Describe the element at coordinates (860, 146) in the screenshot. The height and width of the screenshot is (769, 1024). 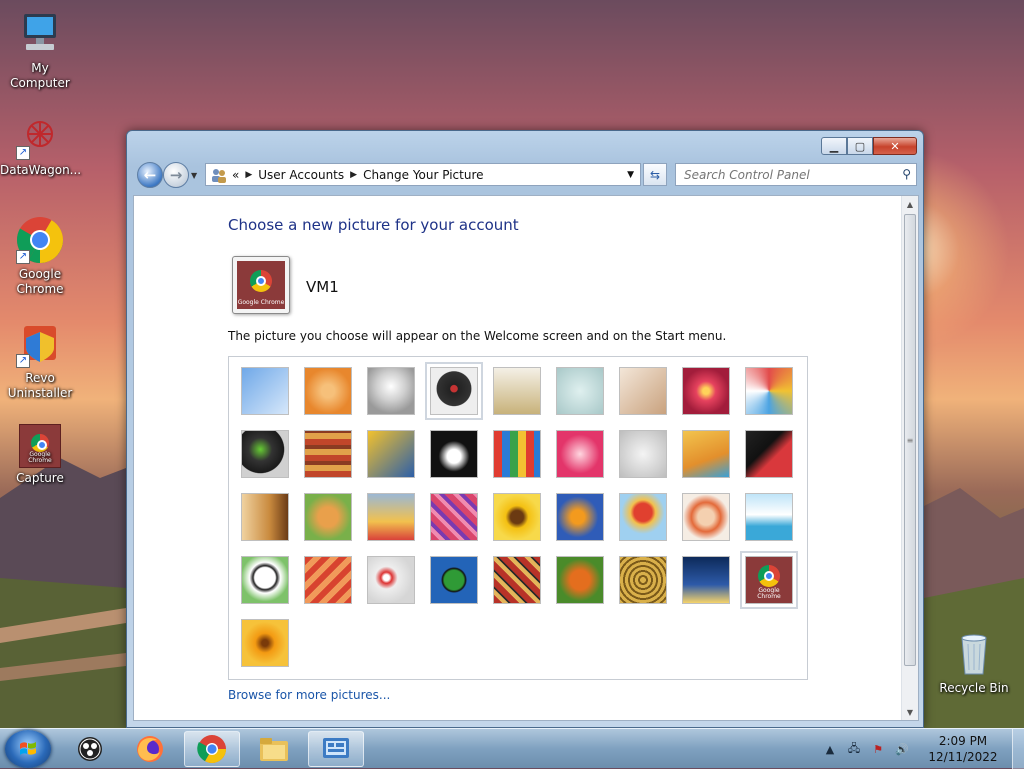
I see `maximize-button: ▢` at that location.